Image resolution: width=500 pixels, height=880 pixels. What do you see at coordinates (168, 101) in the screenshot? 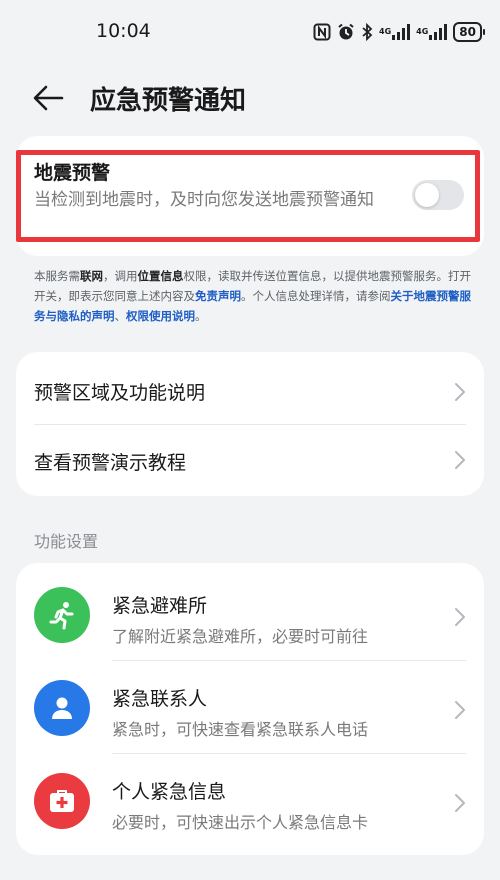
I see `page-title: 应急预警通知` at bounding box center [168, 101].